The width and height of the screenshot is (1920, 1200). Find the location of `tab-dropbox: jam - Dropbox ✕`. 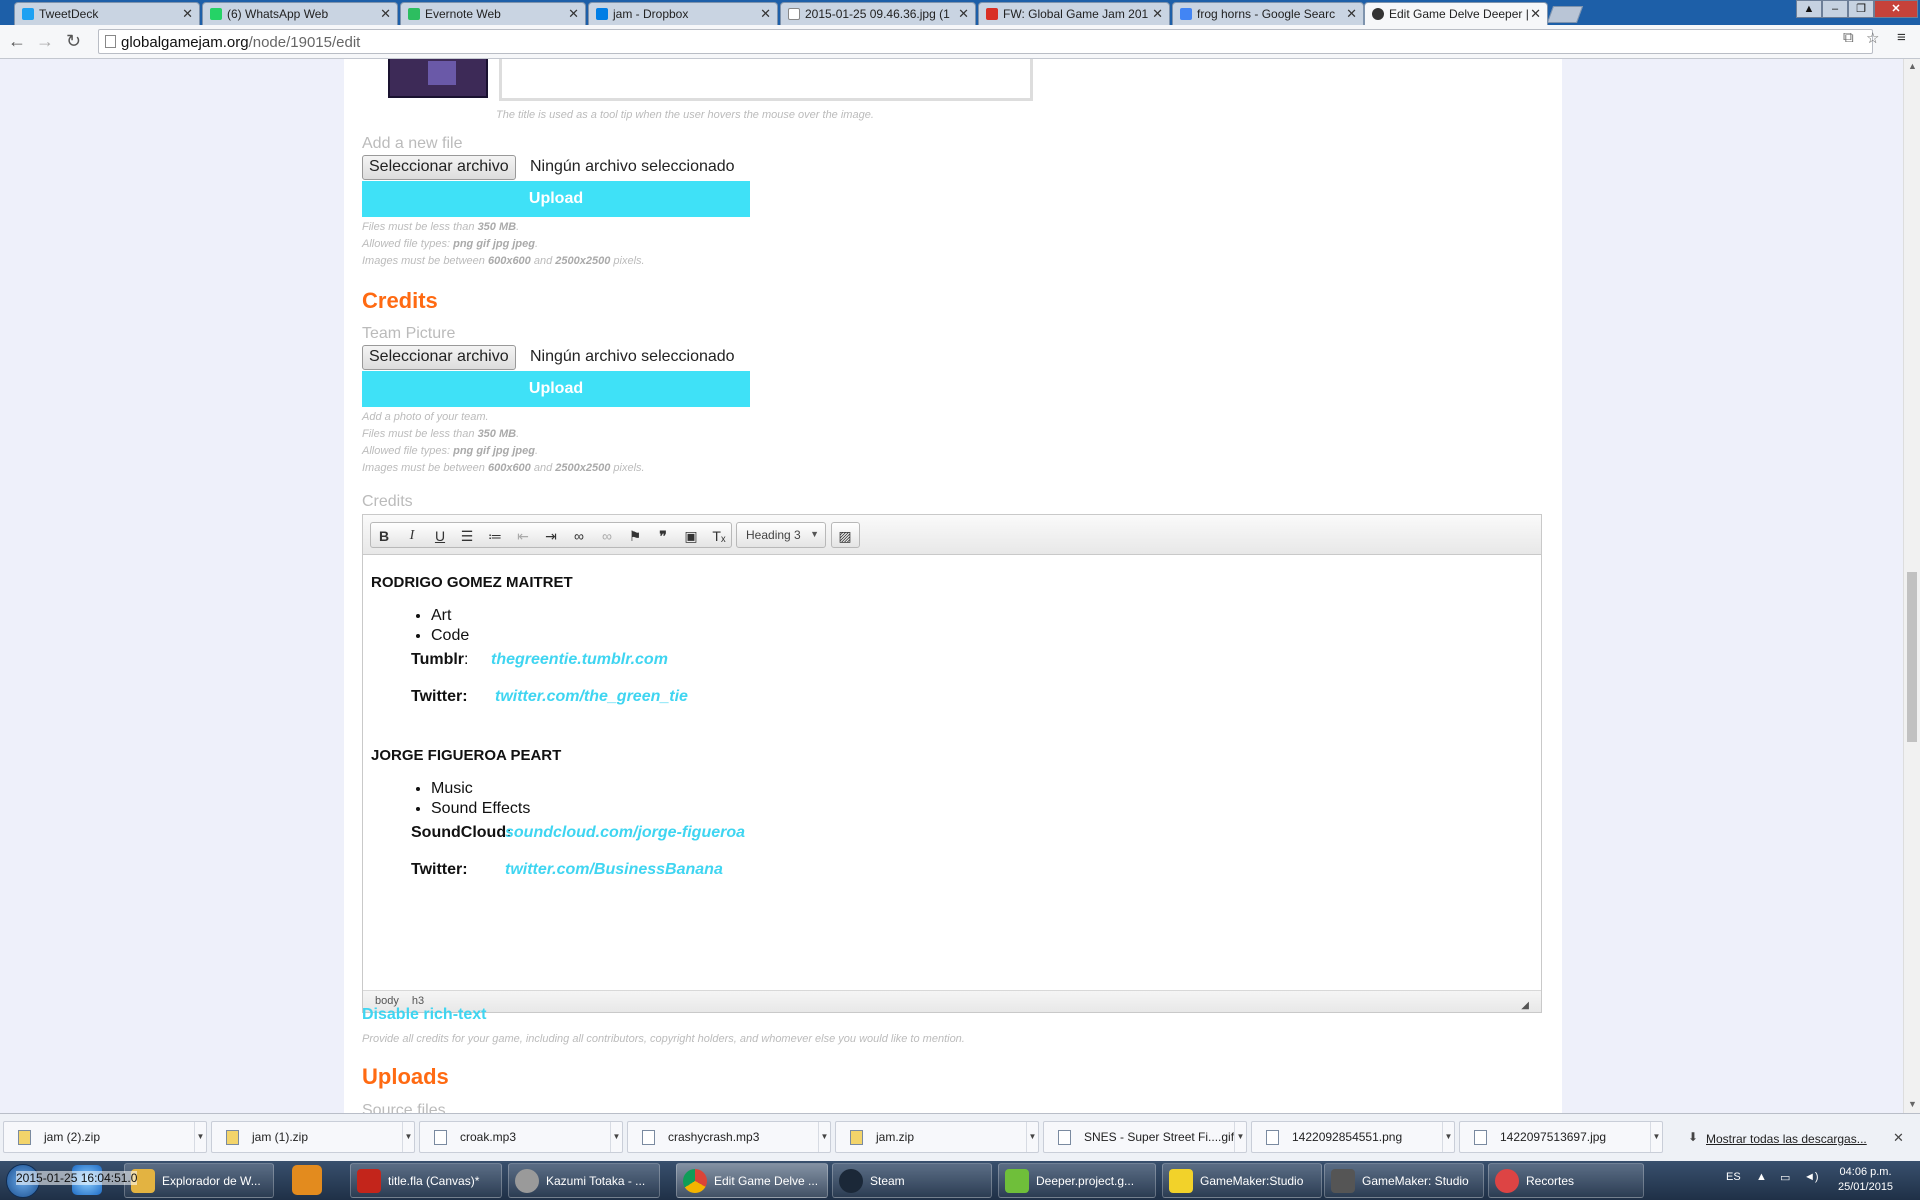

tab-dropbox: jam - Dropbox ✕ is located at coordinates (683, 13).